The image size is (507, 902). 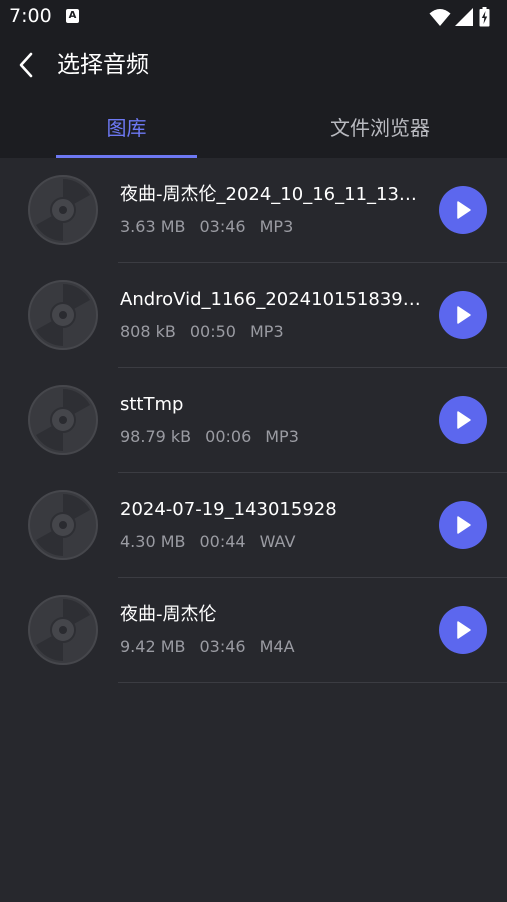 I want to click on audio-meta: 808 kB 00:50 MP3, so click(x=209, y=332).